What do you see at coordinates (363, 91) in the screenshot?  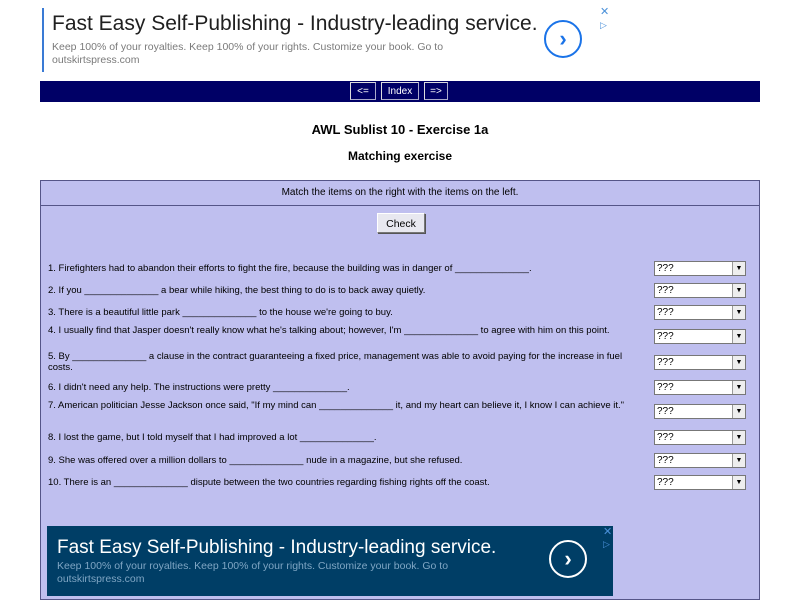 I see `prev-button: <=` at bounding box center [363, 91].